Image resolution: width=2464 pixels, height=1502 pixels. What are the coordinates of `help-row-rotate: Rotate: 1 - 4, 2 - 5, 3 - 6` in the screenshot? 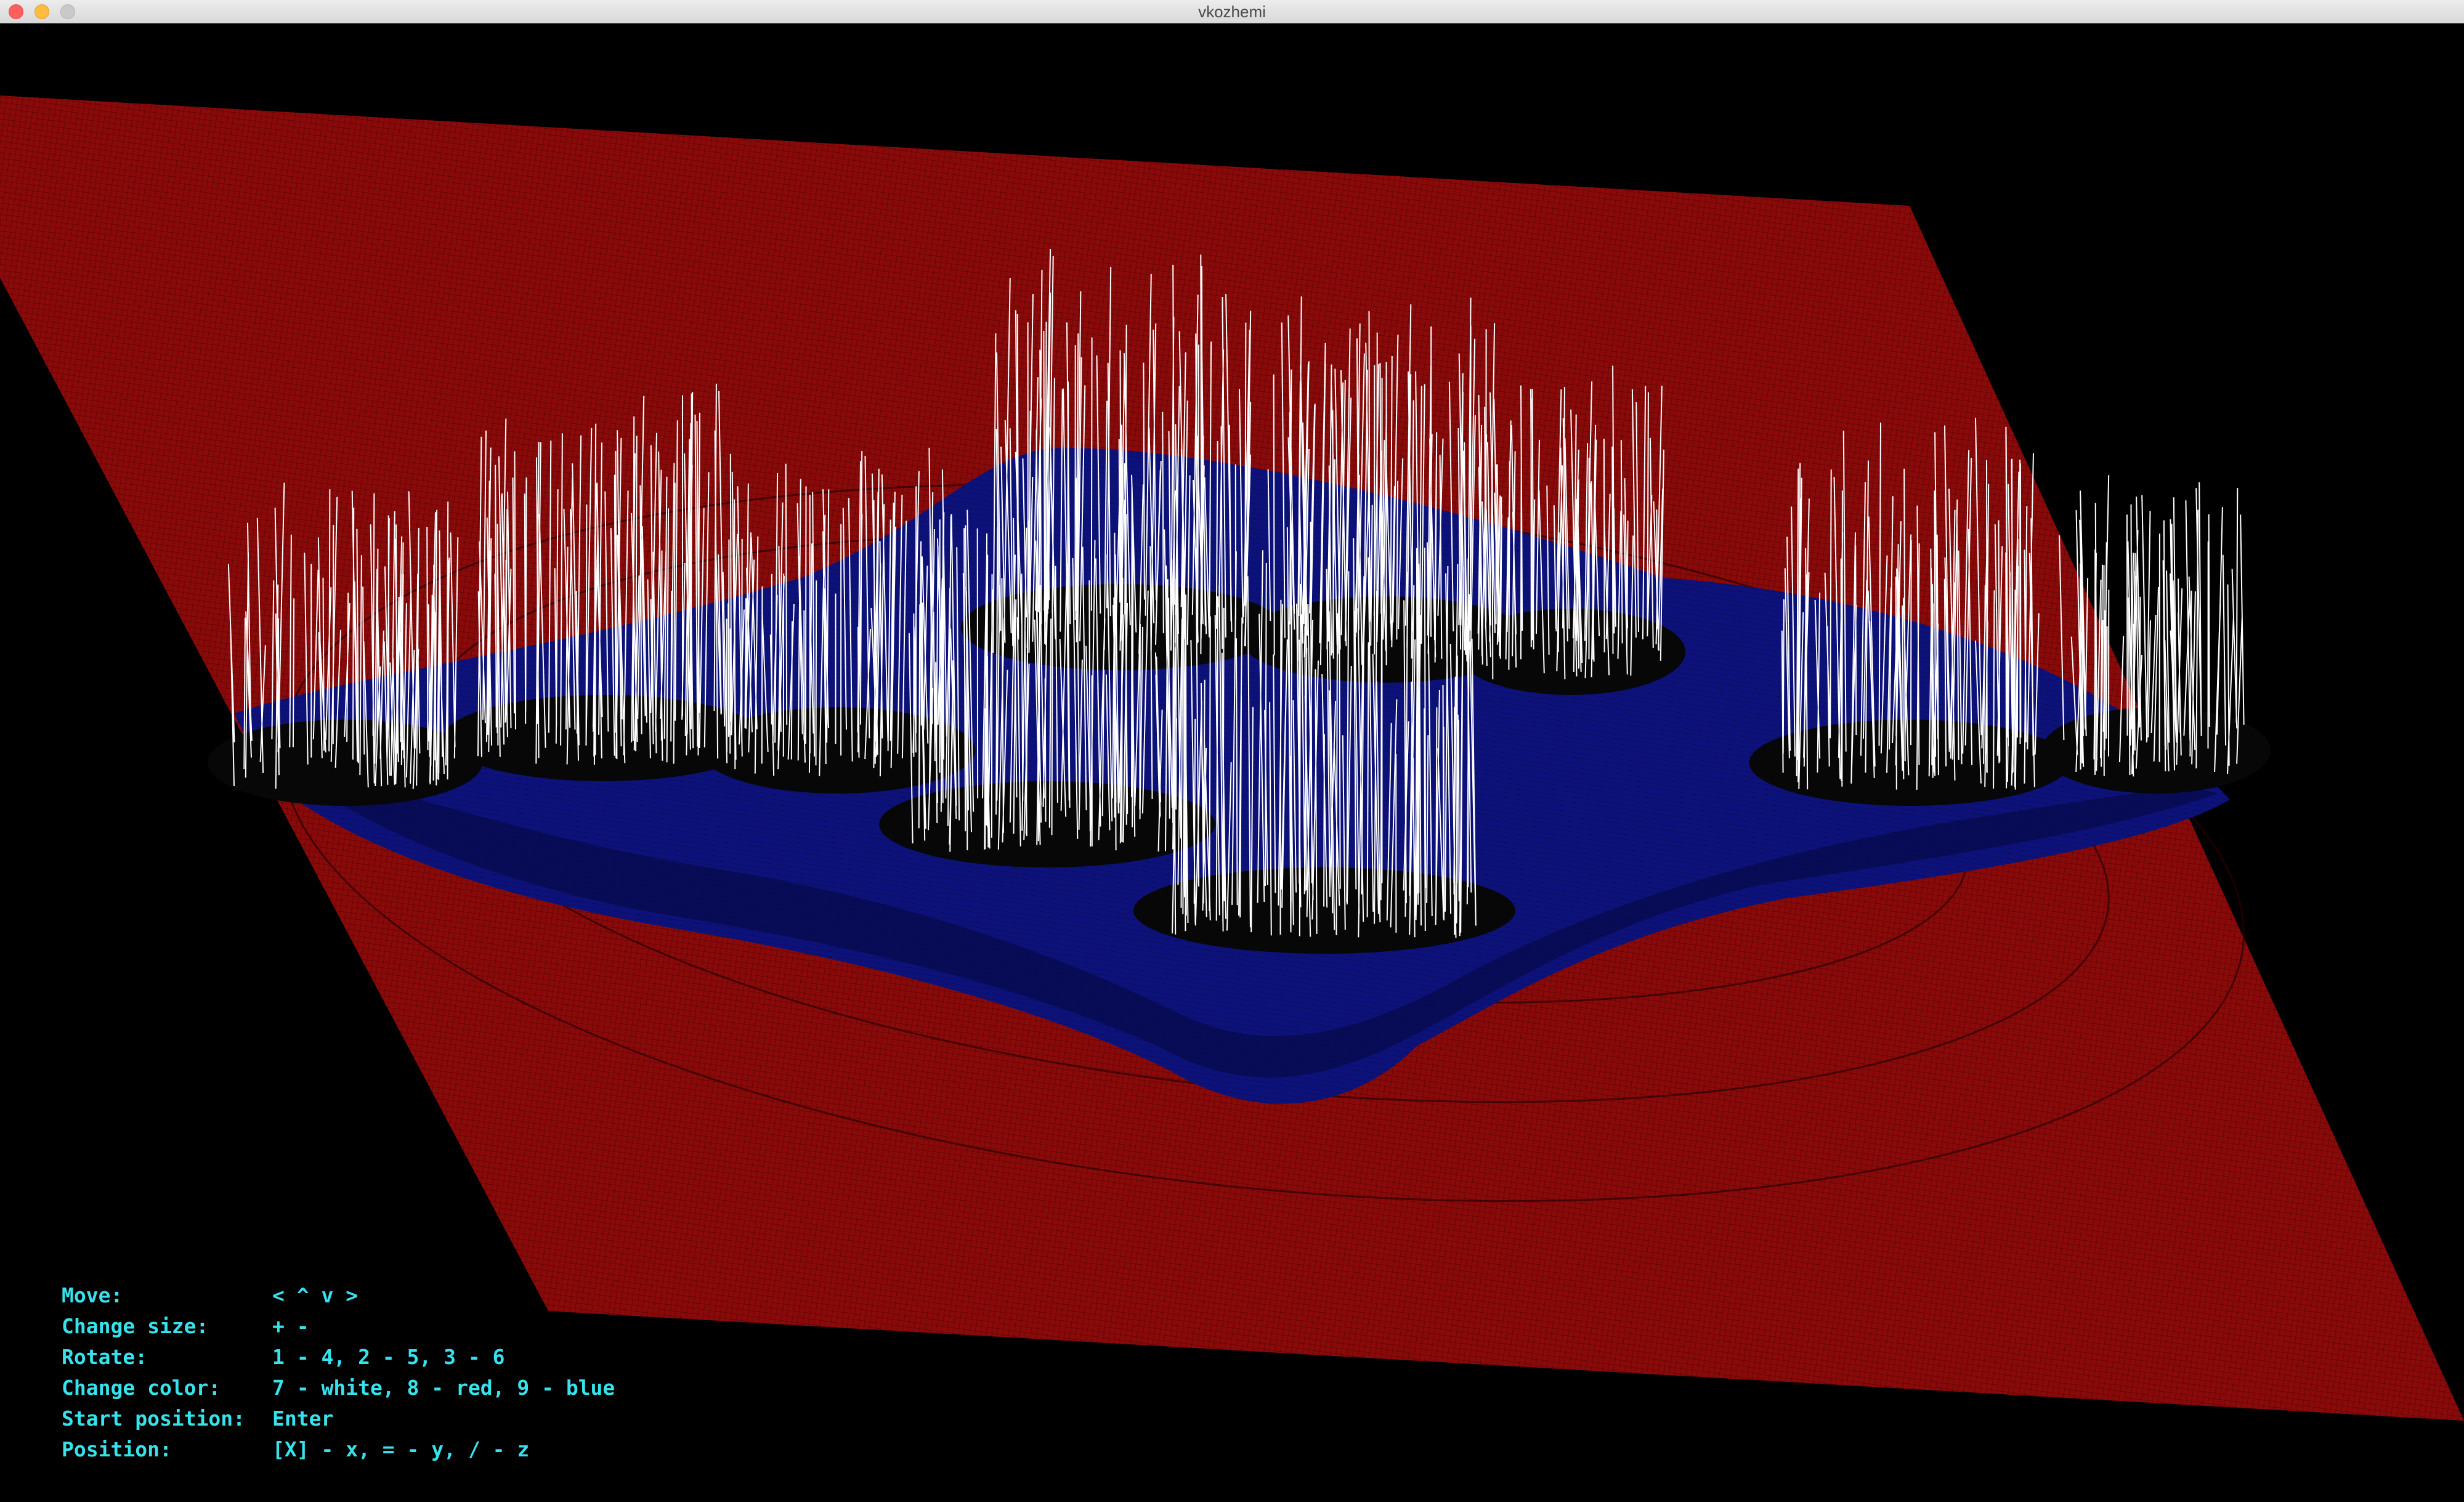 It's located at (338, 1357).